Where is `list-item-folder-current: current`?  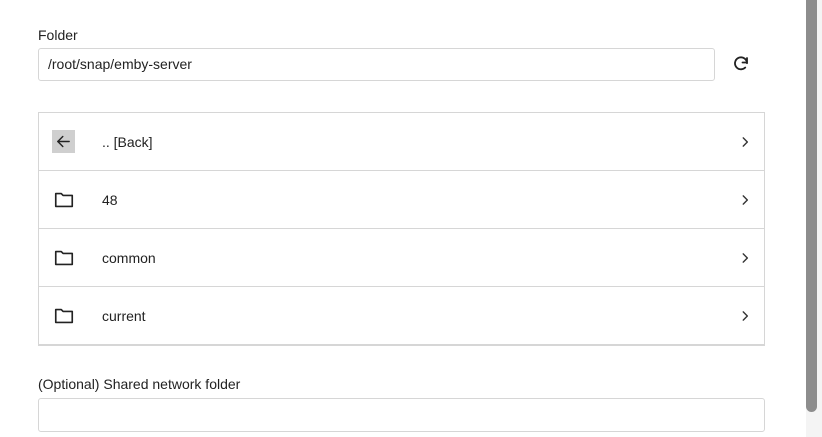 list-item-folder-current: current is located at coordinates (401, 316).